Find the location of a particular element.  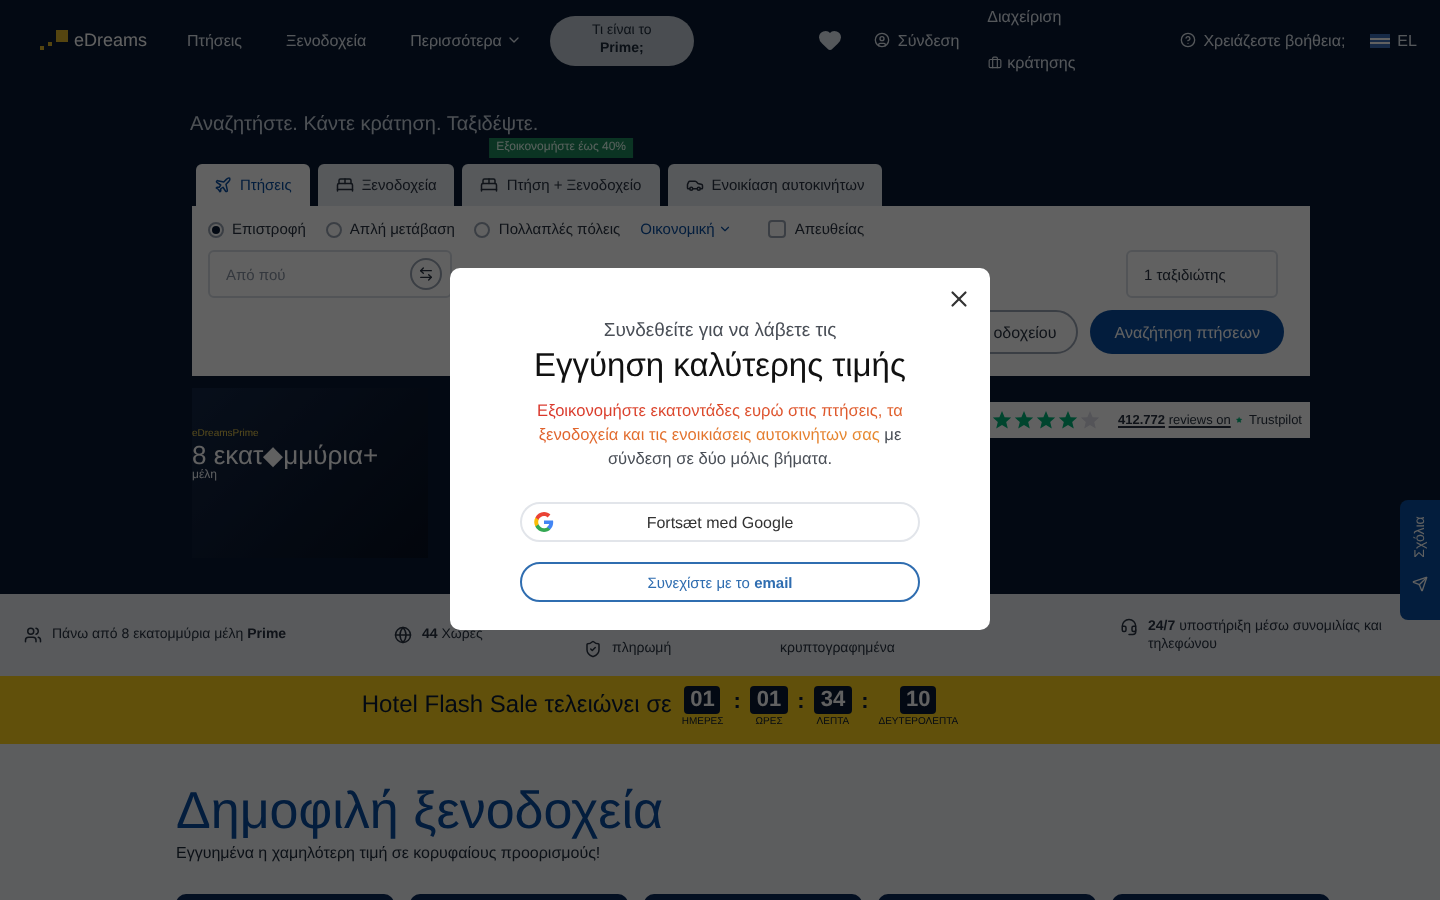

logo-icon is located at coordinates (54, 40).